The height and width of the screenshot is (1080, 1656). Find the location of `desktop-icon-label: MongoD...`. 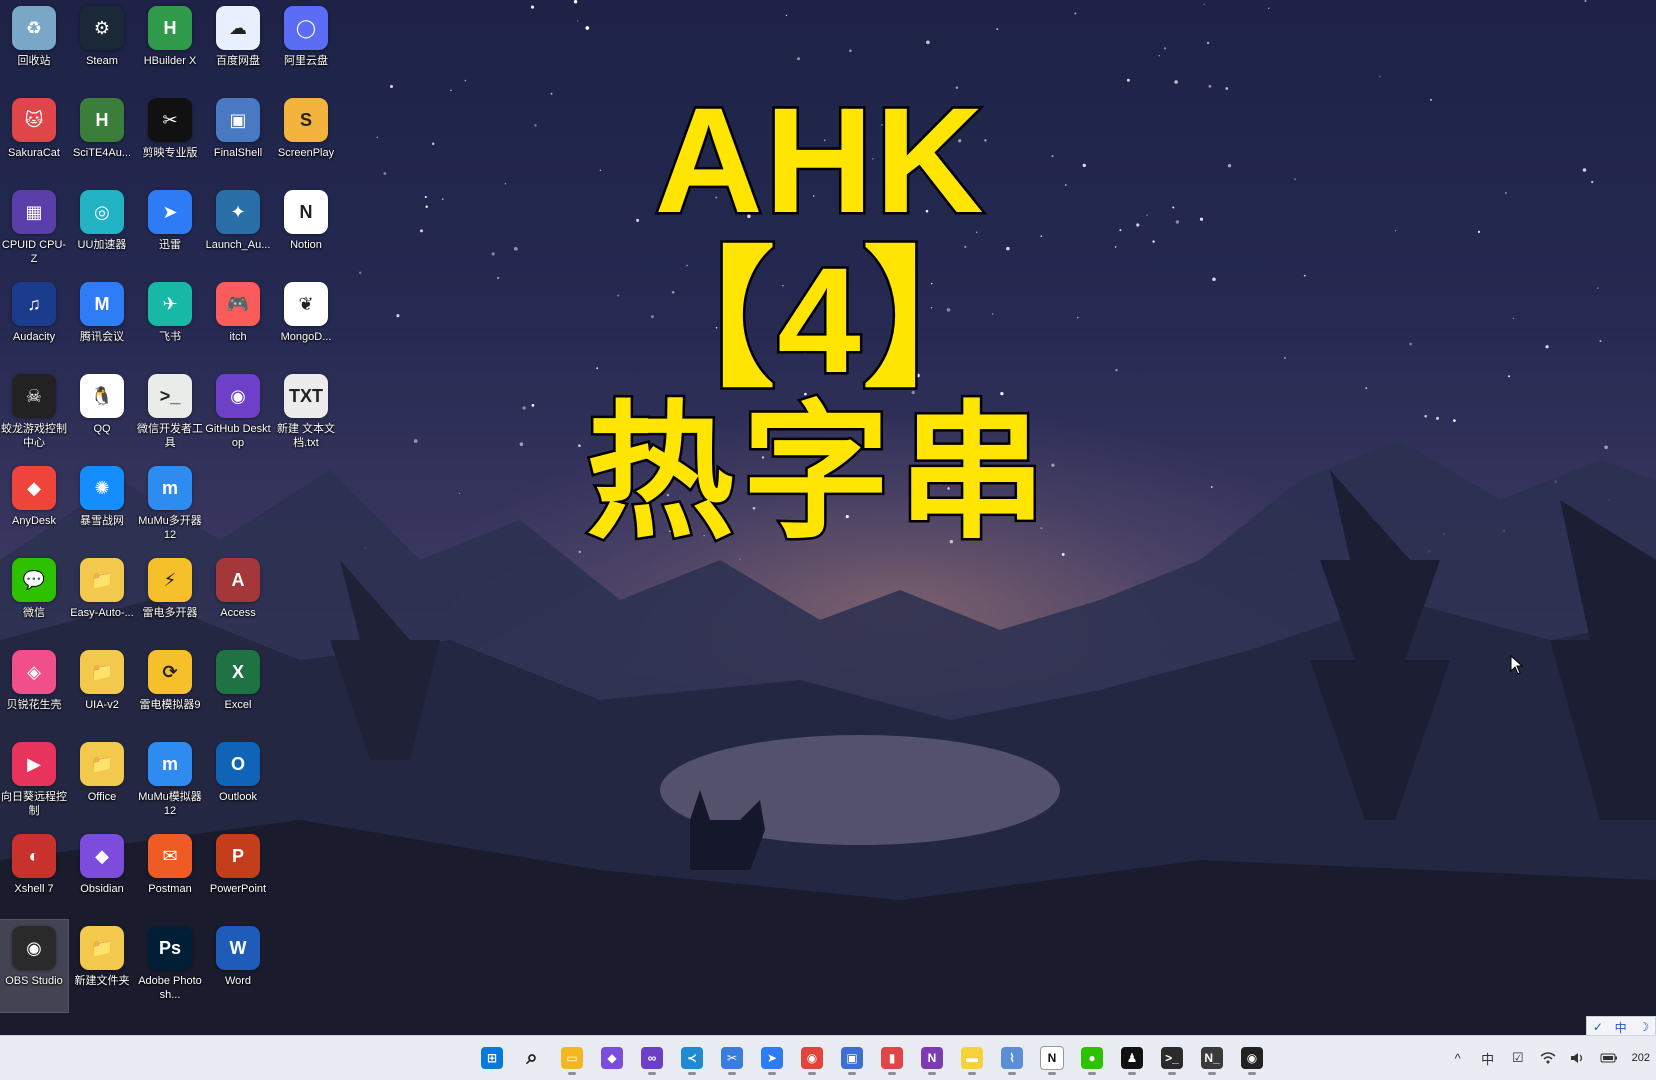

desktop-icon-label: MongoD... is located at coordinates (306, 337).